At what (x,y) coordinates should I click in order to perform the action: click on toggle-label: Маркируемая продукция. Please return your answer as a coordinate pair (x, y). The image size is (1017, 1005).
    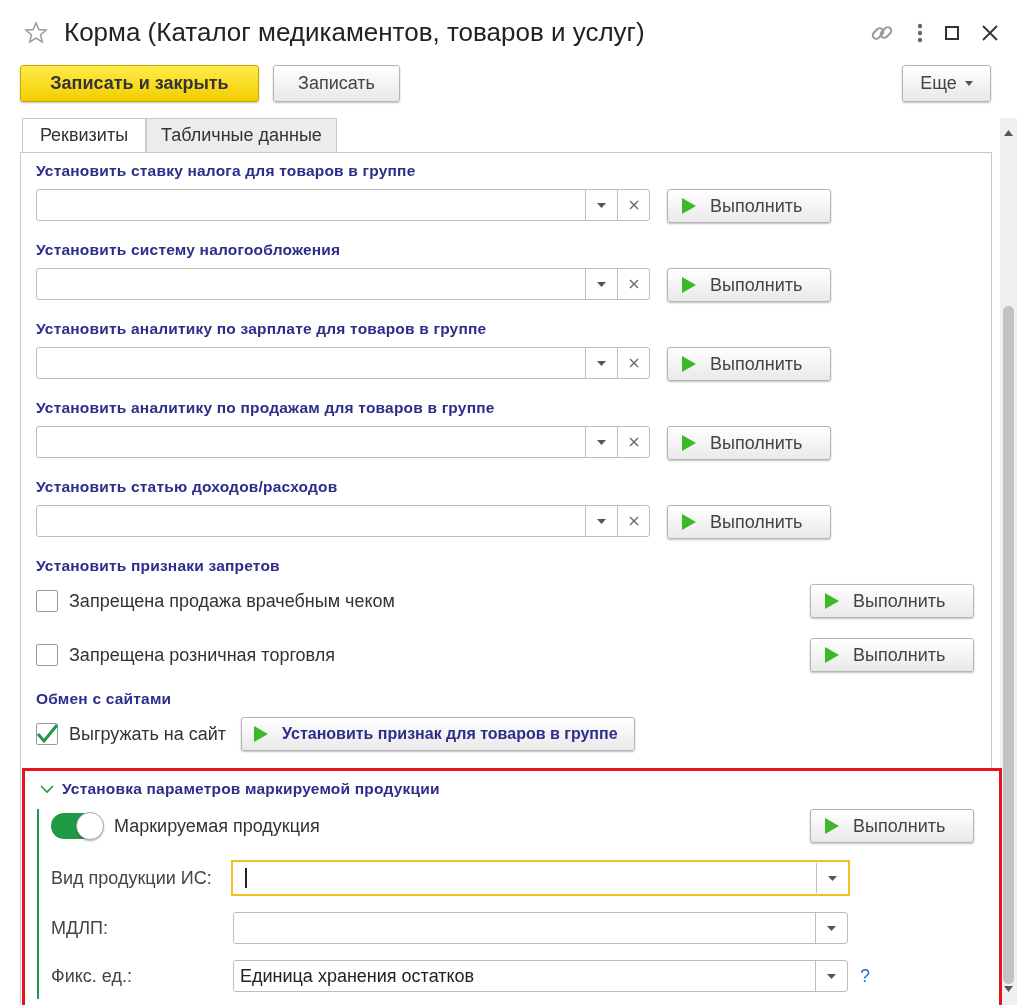
    Looking at the image, I should click on (217, 826).